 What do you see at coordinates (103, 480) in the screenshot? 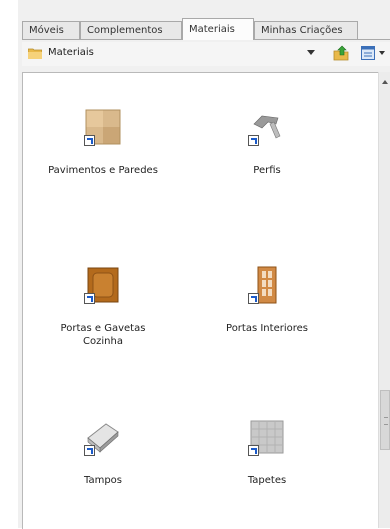
I see `item-label: Tampos` at bounding box center [103, 480].